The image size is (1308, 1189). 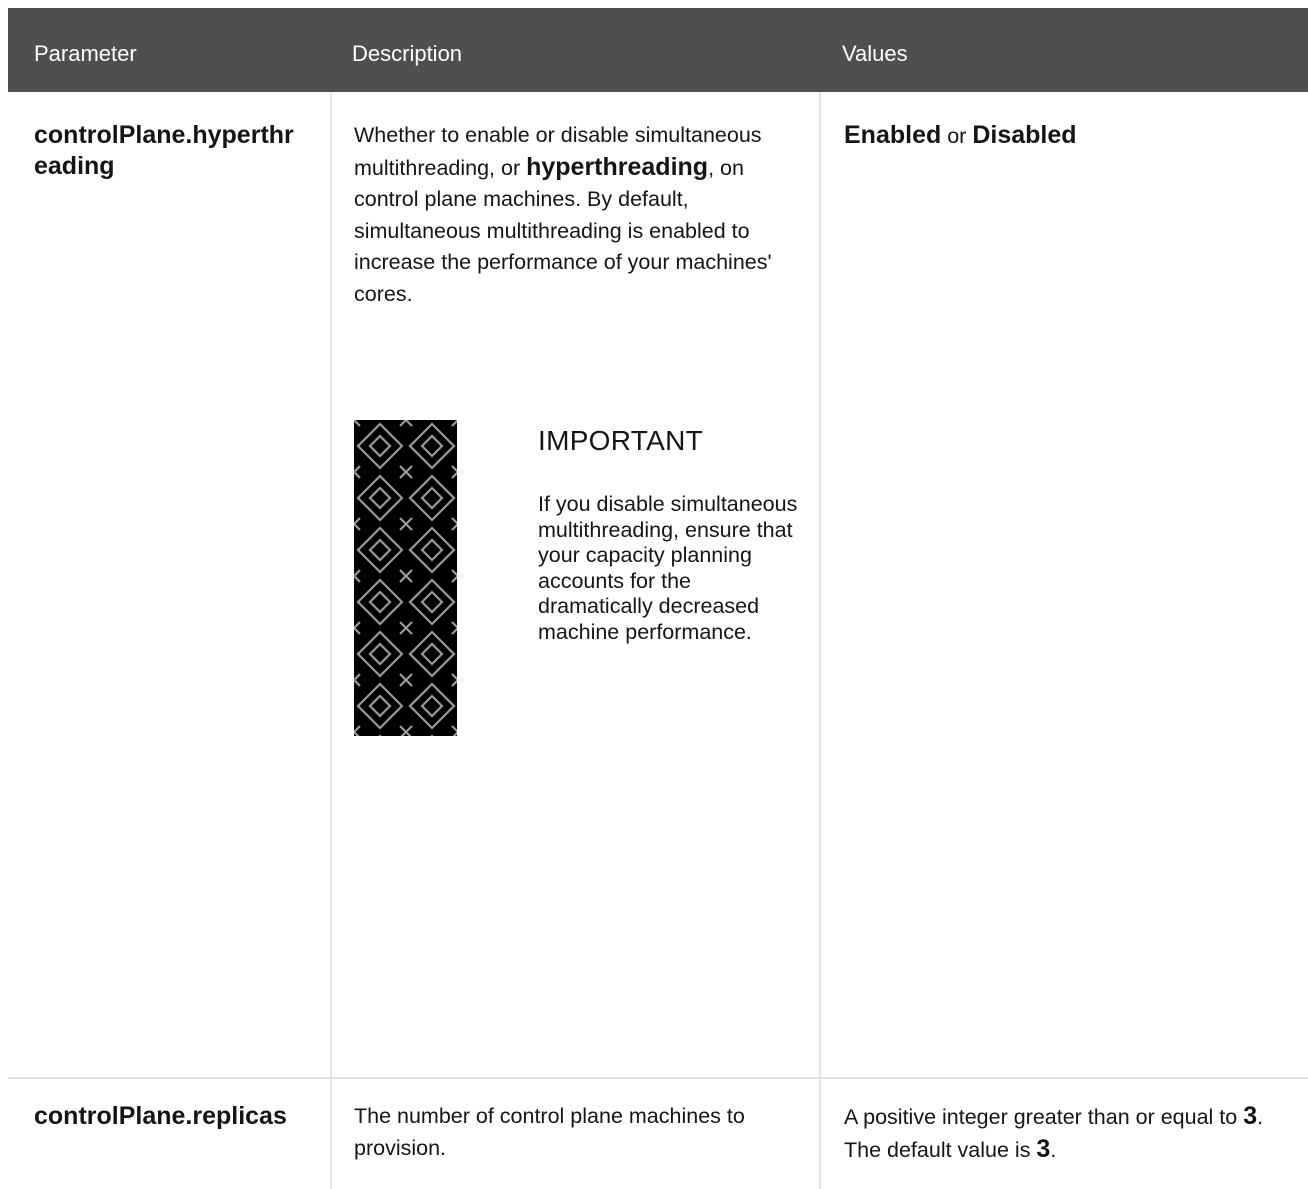 I want to click on table-header: Parameter Description Values, so click(x=658, y=50).